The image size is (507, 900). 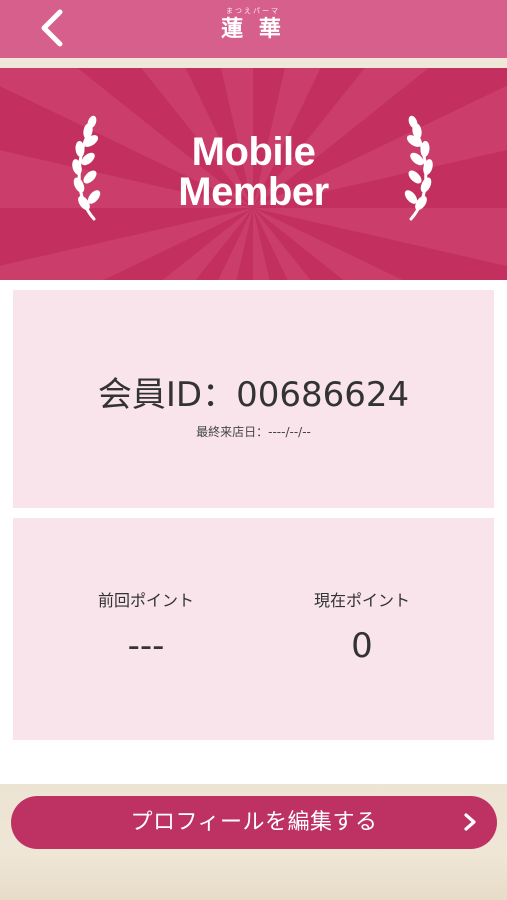 What do you see at coordinates (323, 395) in the screenshot?
I see `member-id-value: 00686624` at bounding box center [323, 395].